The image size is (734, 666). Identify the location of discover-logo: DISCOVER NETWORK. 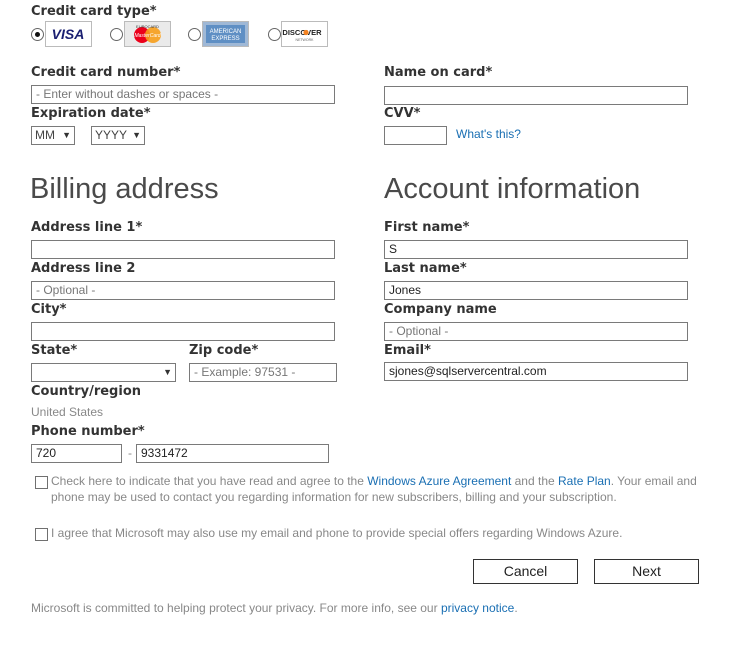
(304, 34).